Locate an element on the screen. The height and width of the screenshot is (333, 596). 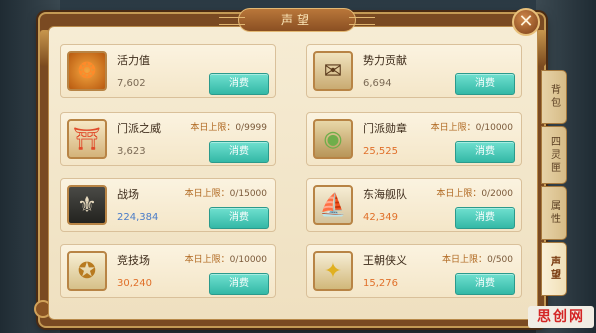
card-value: 7,602 is located at coordinates (131, 83).